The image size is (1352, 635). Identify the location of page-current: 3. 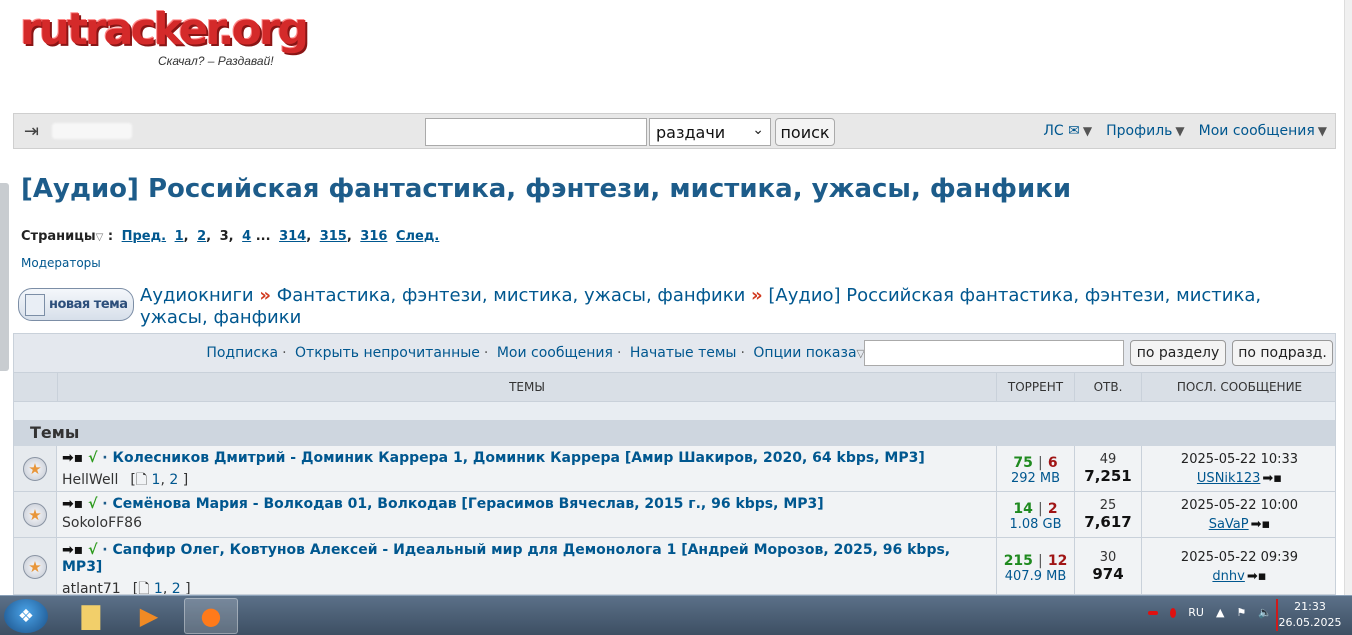
(224, 236).